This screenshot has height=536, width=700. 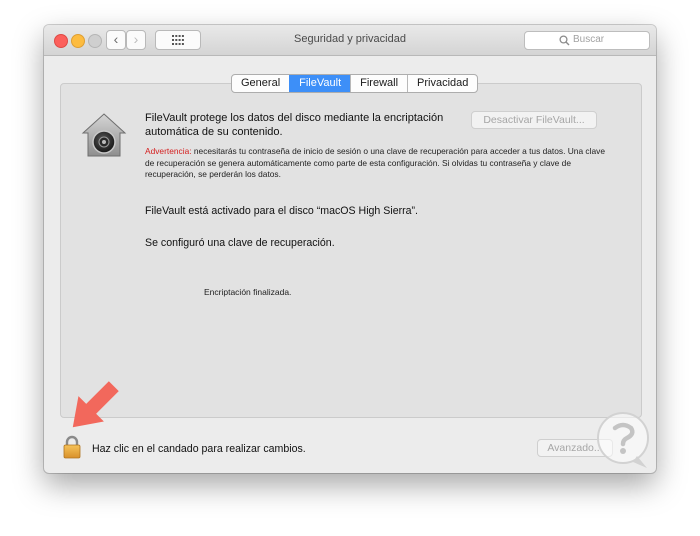 I want to click on tab-general: General, so click(x=260, y=83).